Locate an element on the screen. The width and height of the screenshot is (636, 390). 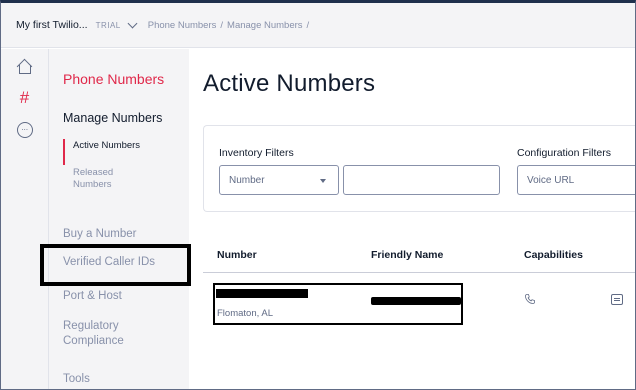
sidebar-item-released-numbers: Released Numbers is located at coordinates (91, 179).